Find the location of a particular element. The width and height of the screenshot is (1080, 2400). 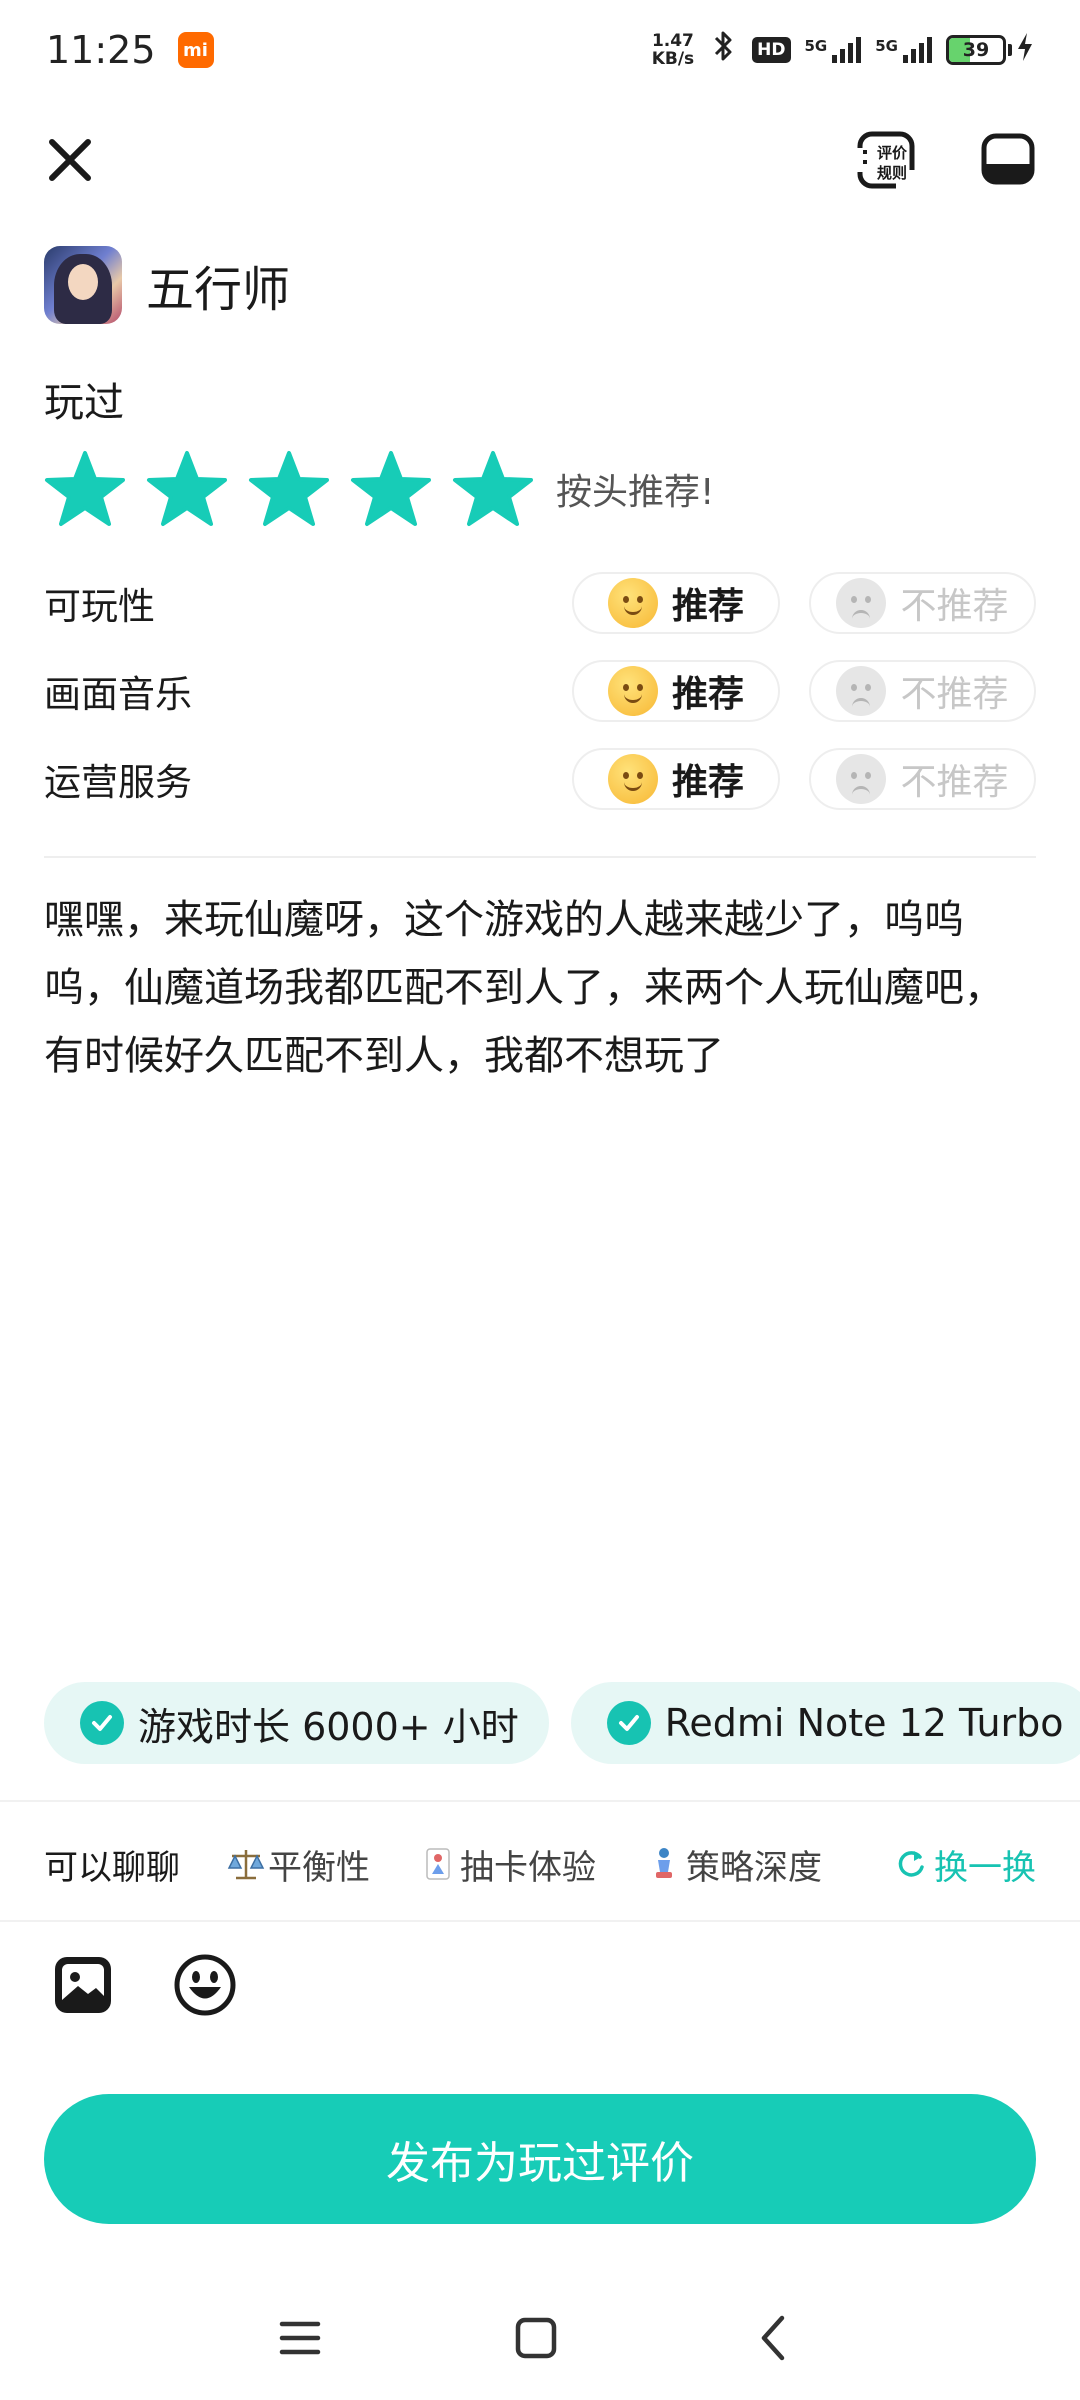

network-speed: 1.47 KB/s is located at coordinates (673, 50).